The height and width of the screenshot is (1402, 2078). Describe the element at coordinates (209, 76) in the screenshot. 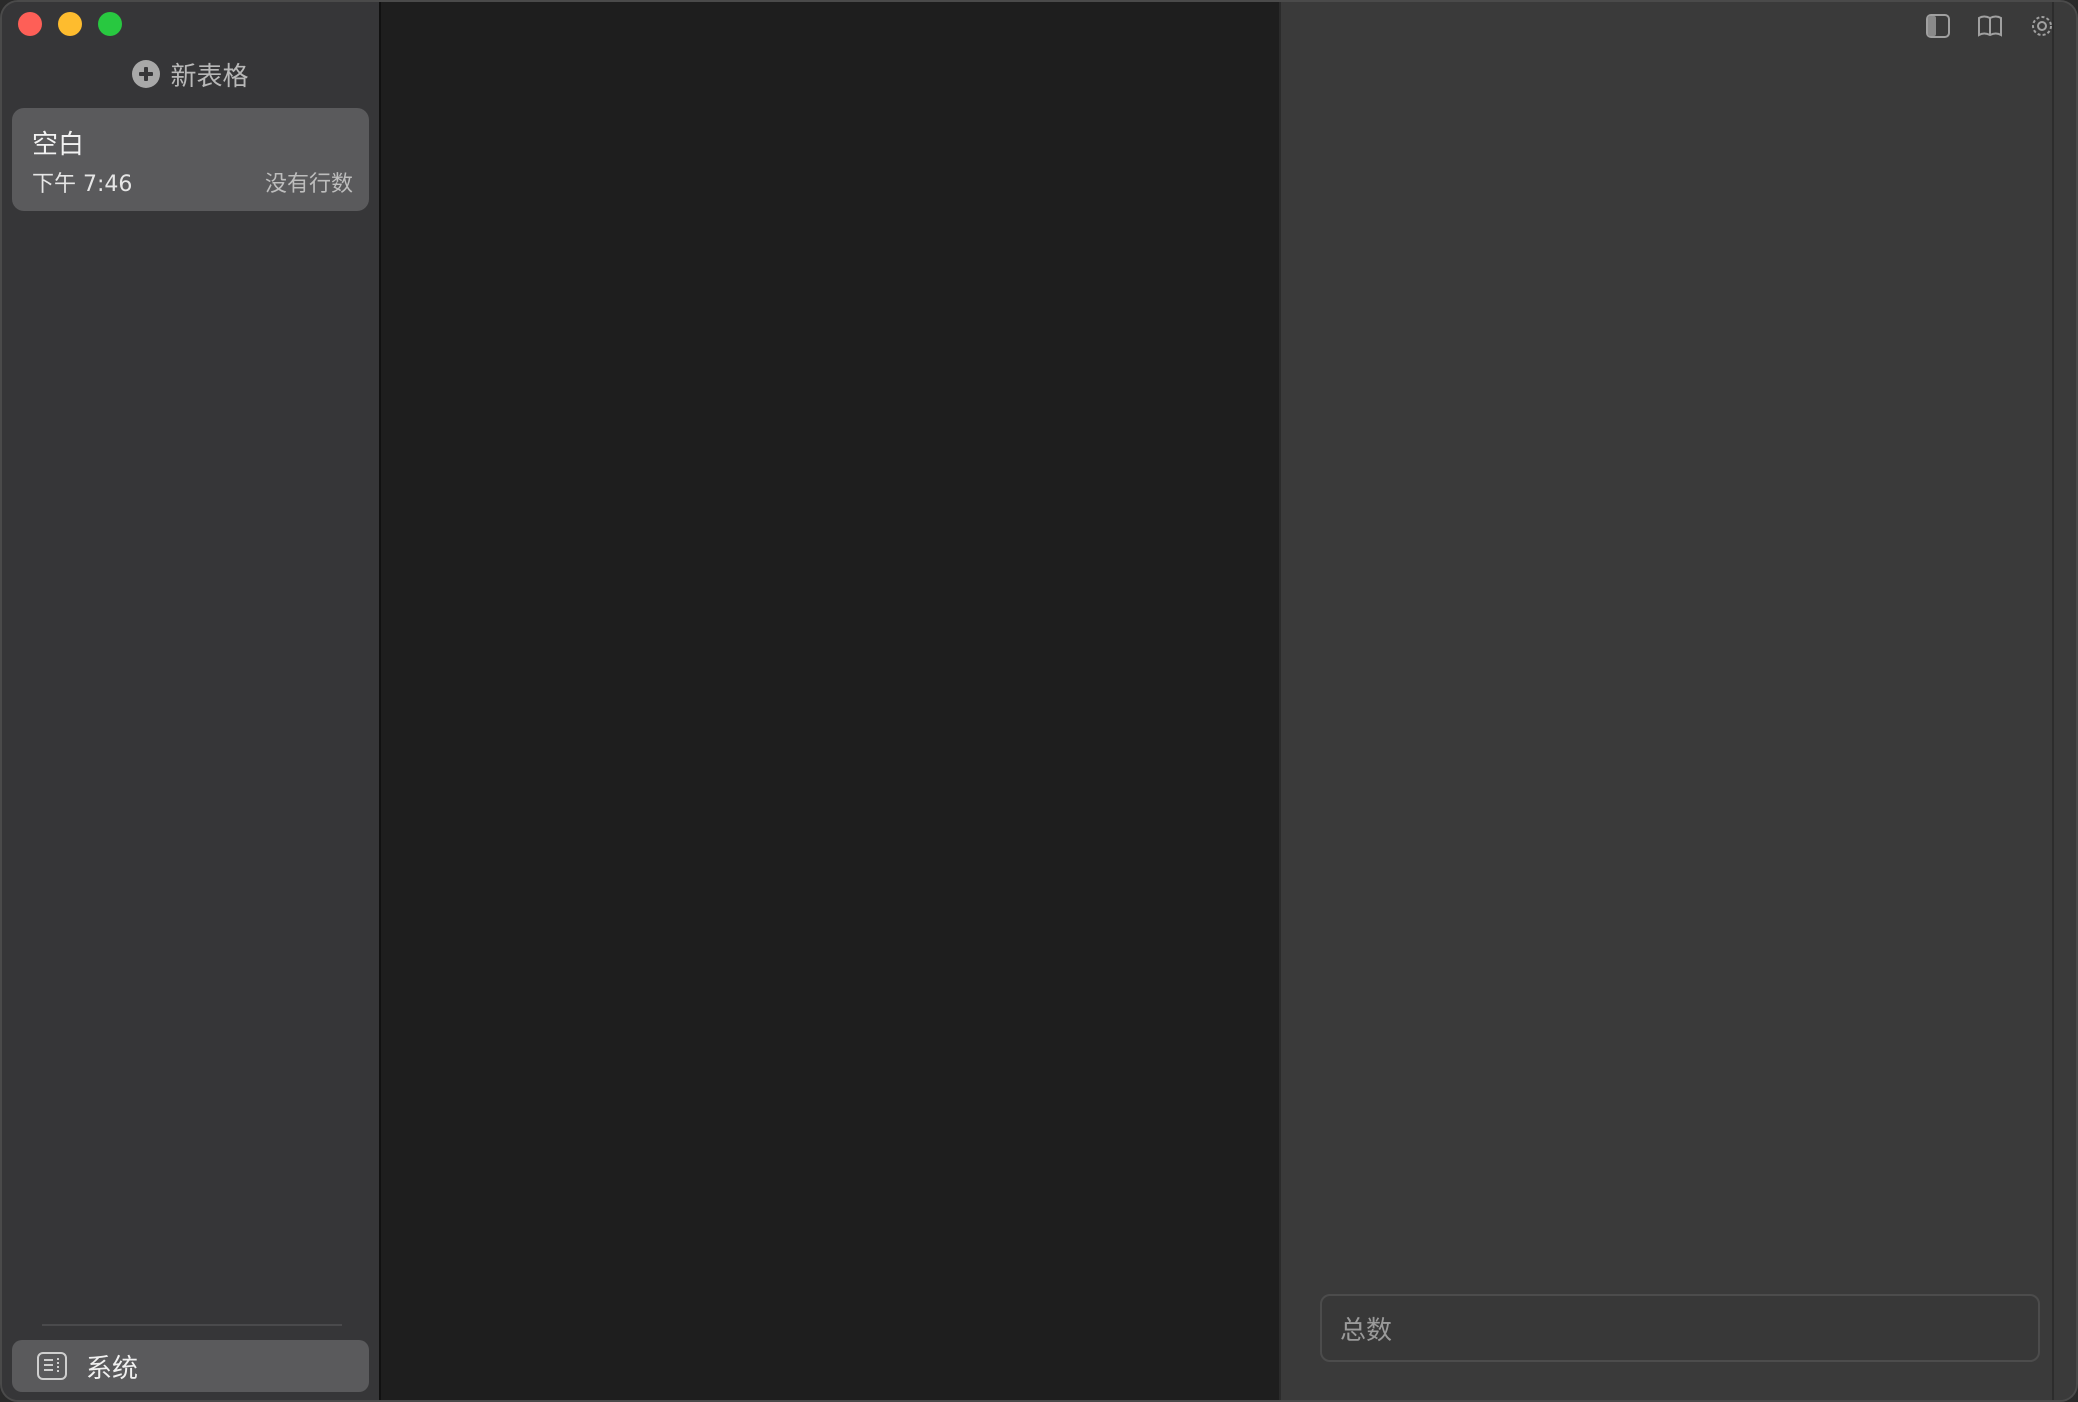

I see `new-sheet-label: 新表格` at that location.